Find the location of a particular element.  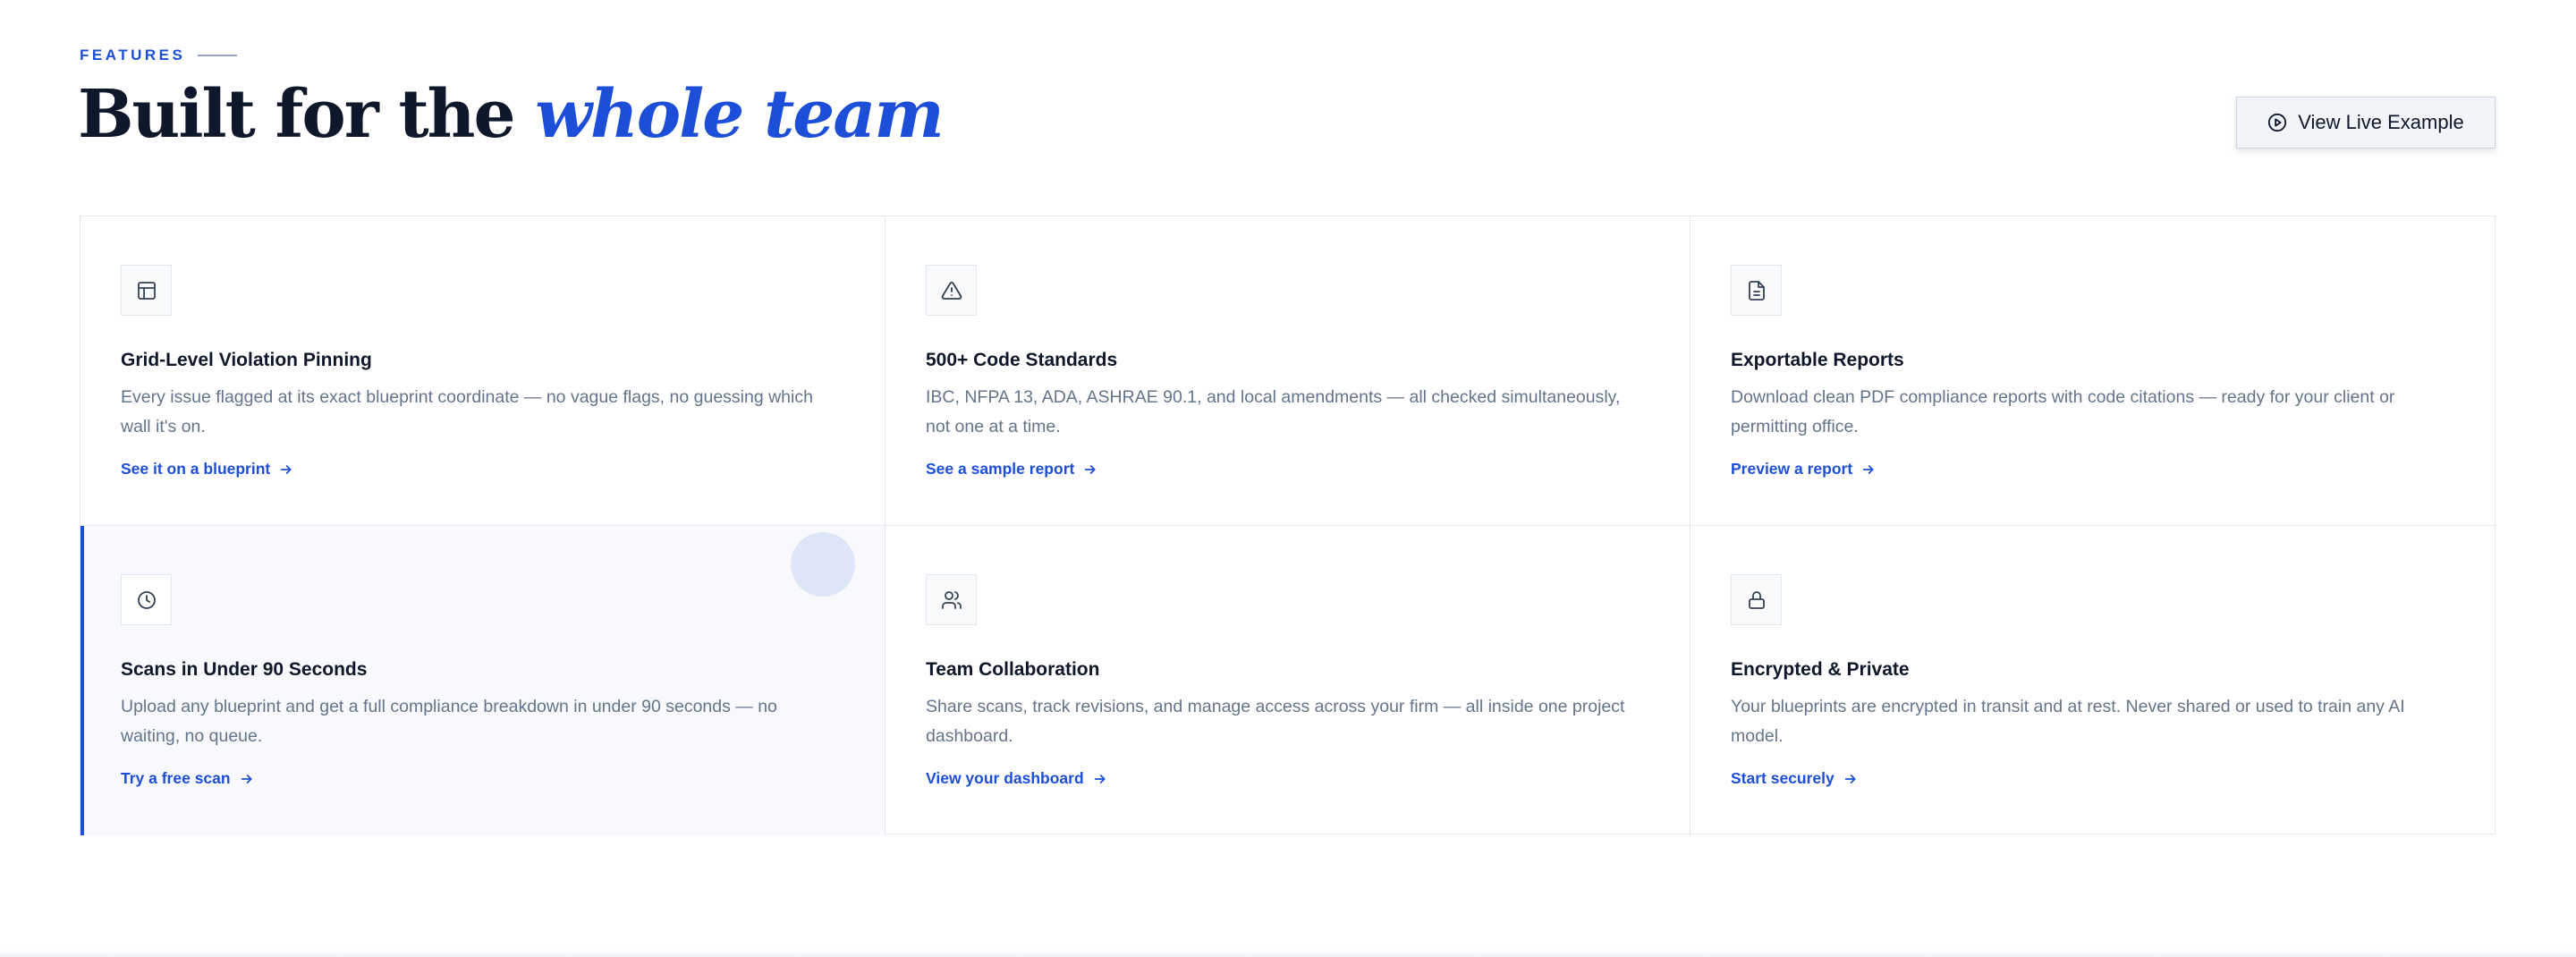

feature-link-label: See a sample report is located at coordinates (1000, 469).